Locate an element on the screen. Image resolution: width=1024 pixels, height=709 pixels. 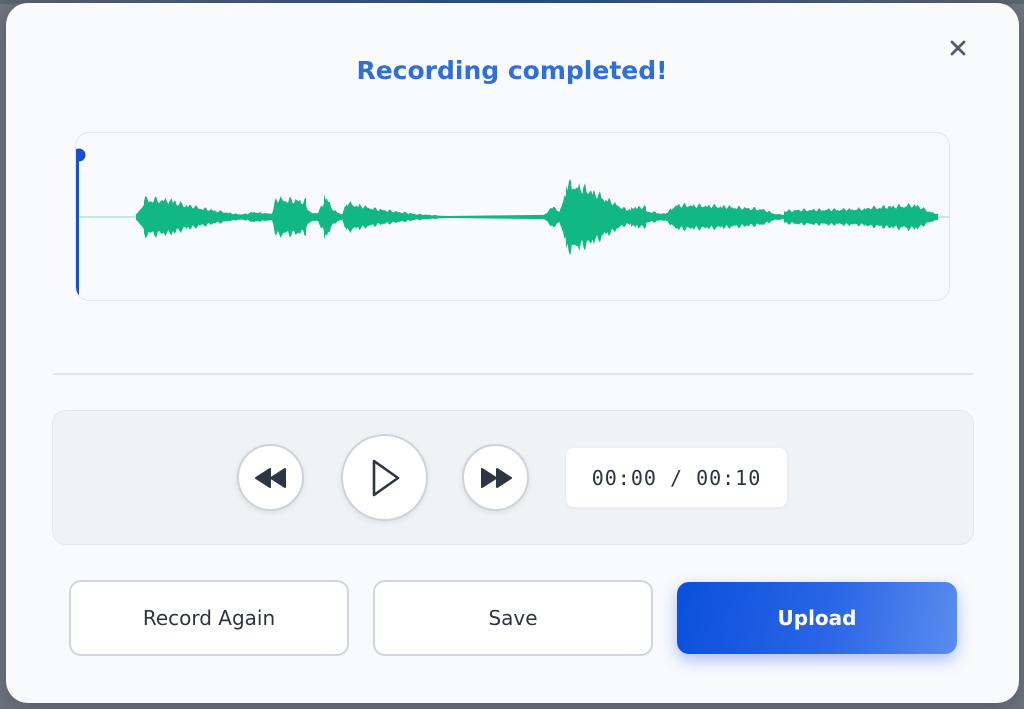
time-display: 00:00 / 00:10 is located at coordinates (676, 477).